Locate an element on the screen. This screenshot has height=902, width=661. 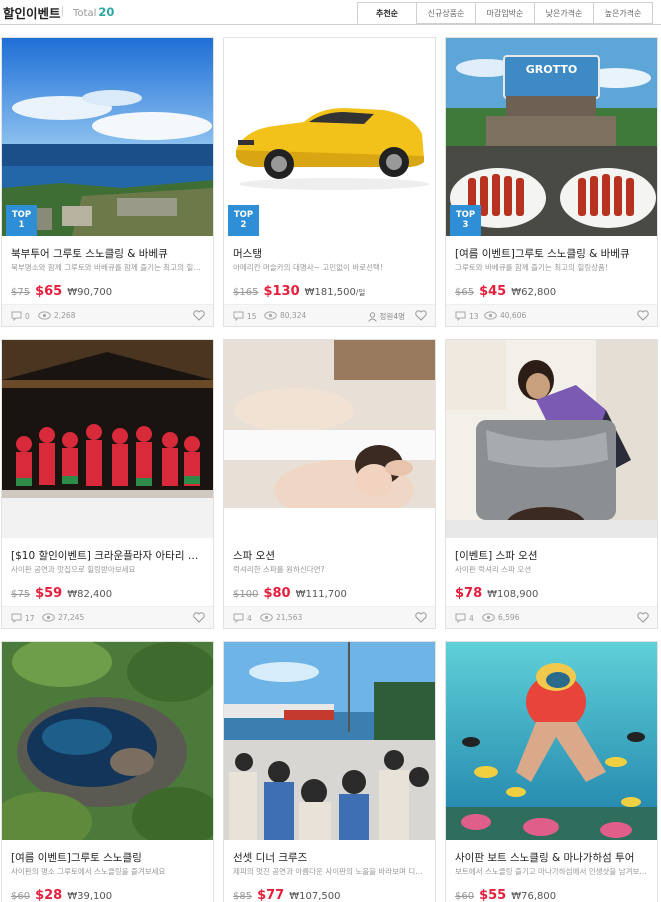
comment-count: 0 is located at coordinates (20, 316).